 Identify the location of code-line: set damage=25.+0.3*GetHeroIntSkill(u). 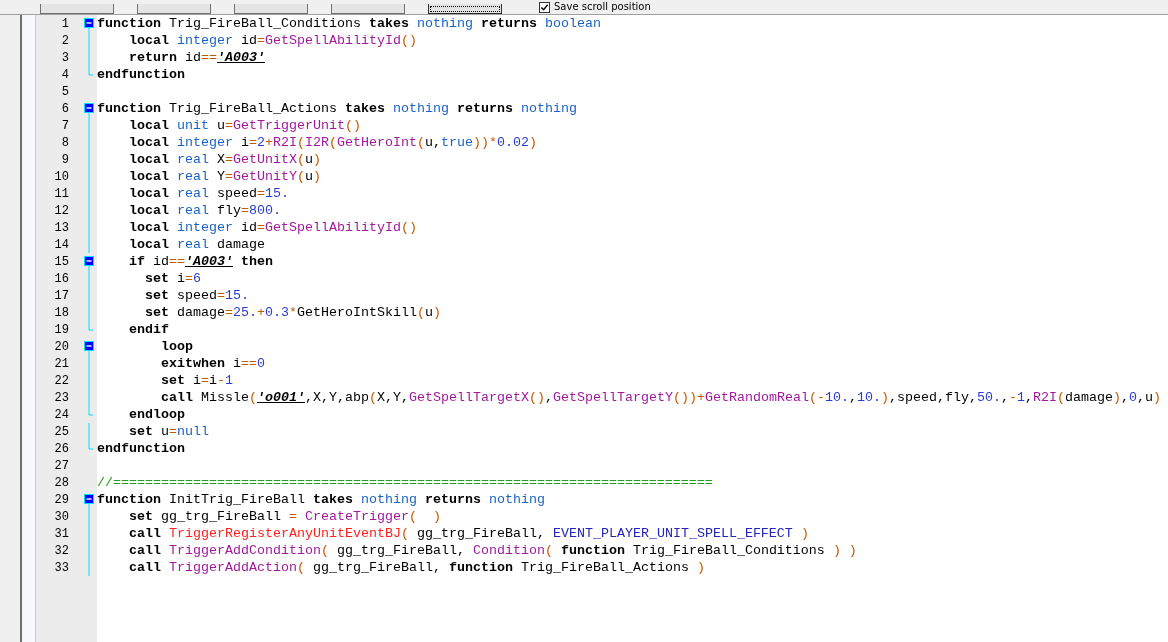
(292, 312).